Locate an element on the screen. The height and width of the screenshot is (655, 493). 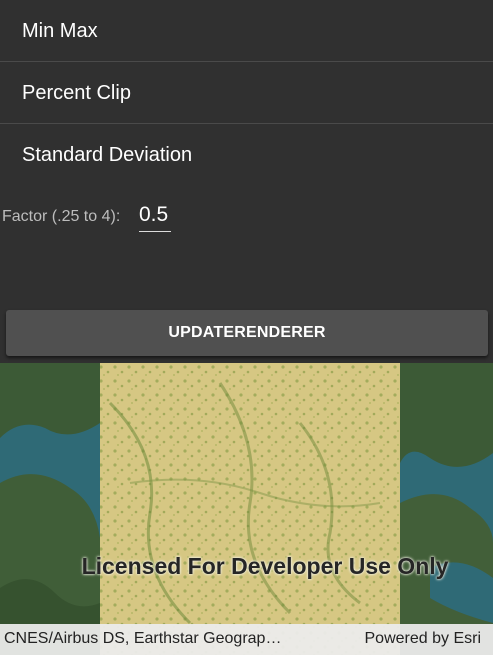
update-renderer-button: UPDATERENDERER is located at coordinates (247, 333).